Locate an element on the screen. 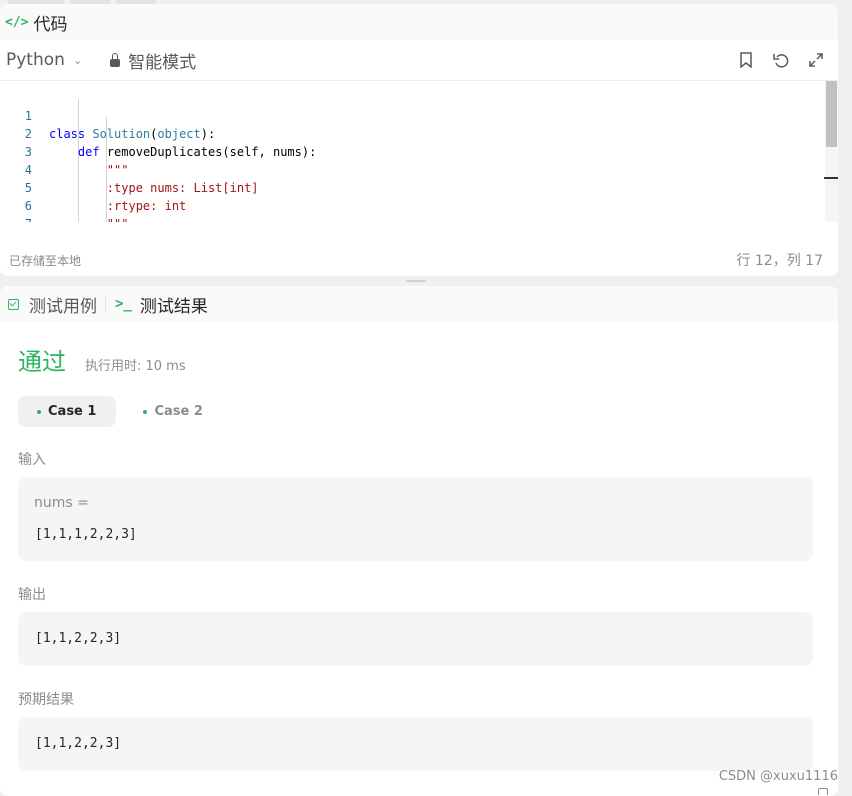 The height and width of the screenshot is (796, 852). expand-icon is located at coordinates (816, 60).